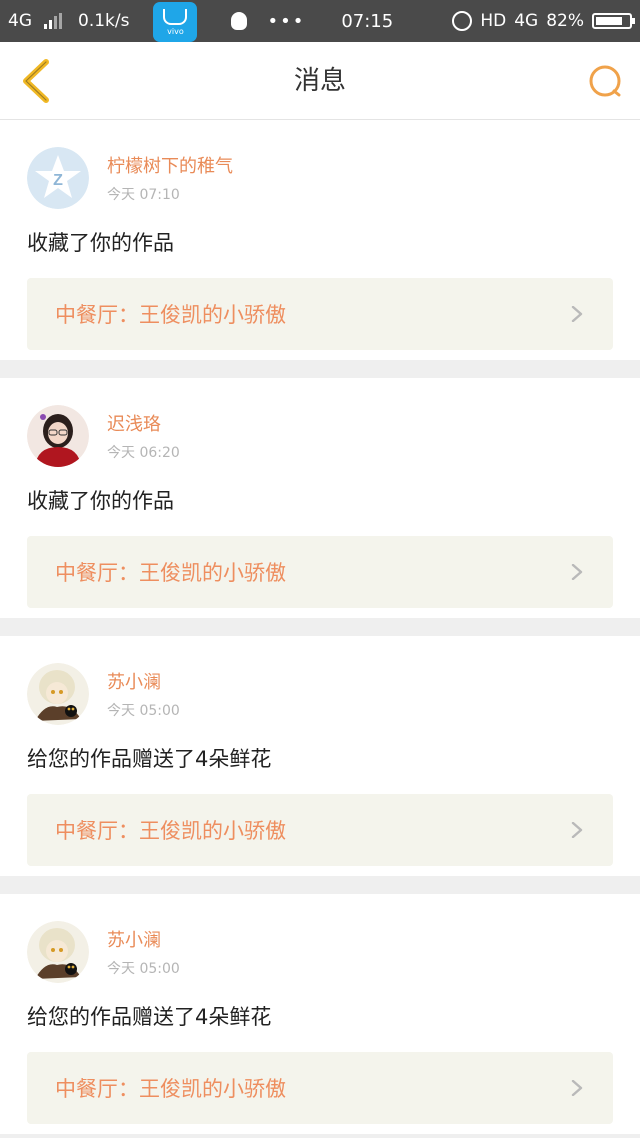 The width and height of the screenshot is (640, 1138). What do you see at coordinates (565, 21) in the screenshot?
I see `battery-percent: 82%` at bounding box center [565, 21].